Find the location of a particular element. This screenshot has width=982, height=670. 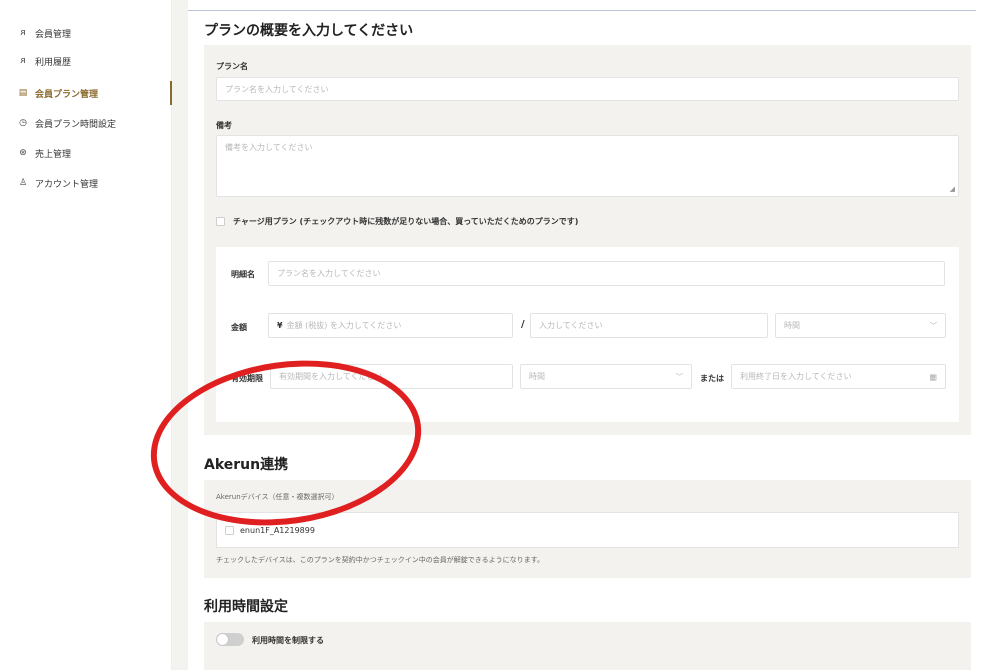

sidebar-item-label: 会員プラン時間設定 is located at coordinates (76, 124).